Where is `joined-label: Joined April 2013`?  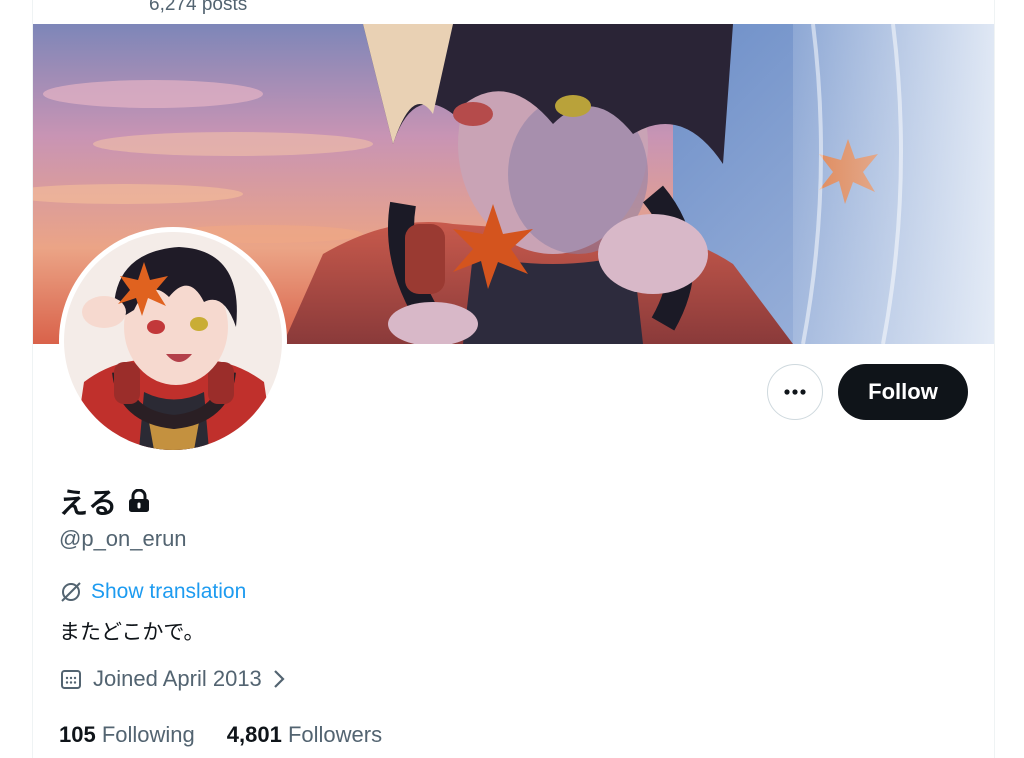 joined-label: Joined April 2013 is located at coordinates (177, 678).